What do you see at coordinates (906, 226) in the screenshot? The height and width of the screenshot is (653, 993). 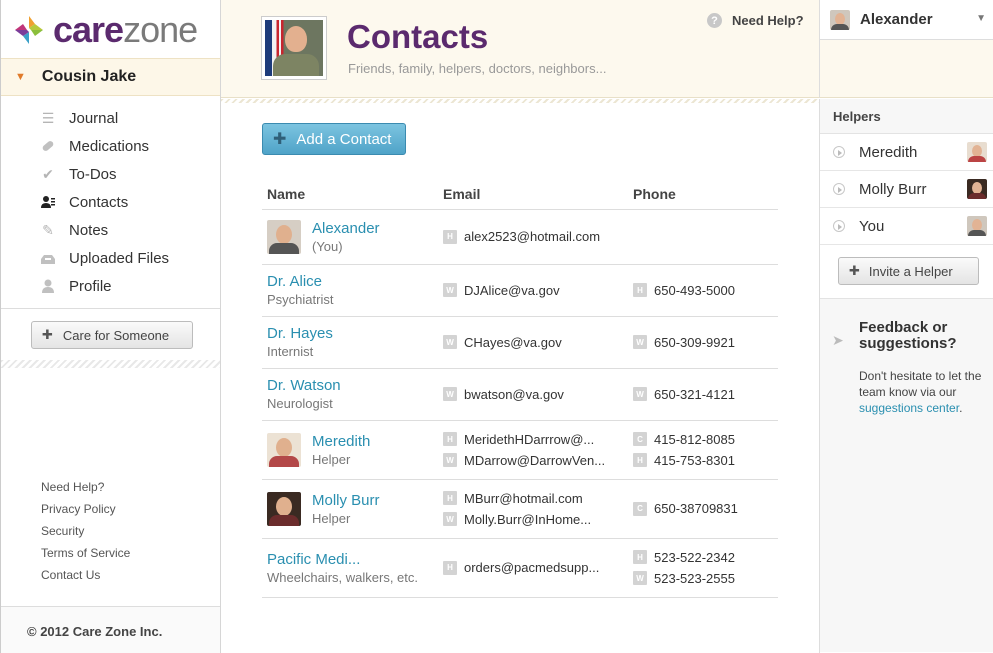 I see `helper-item-you: You` at bounding box center [906, 226].